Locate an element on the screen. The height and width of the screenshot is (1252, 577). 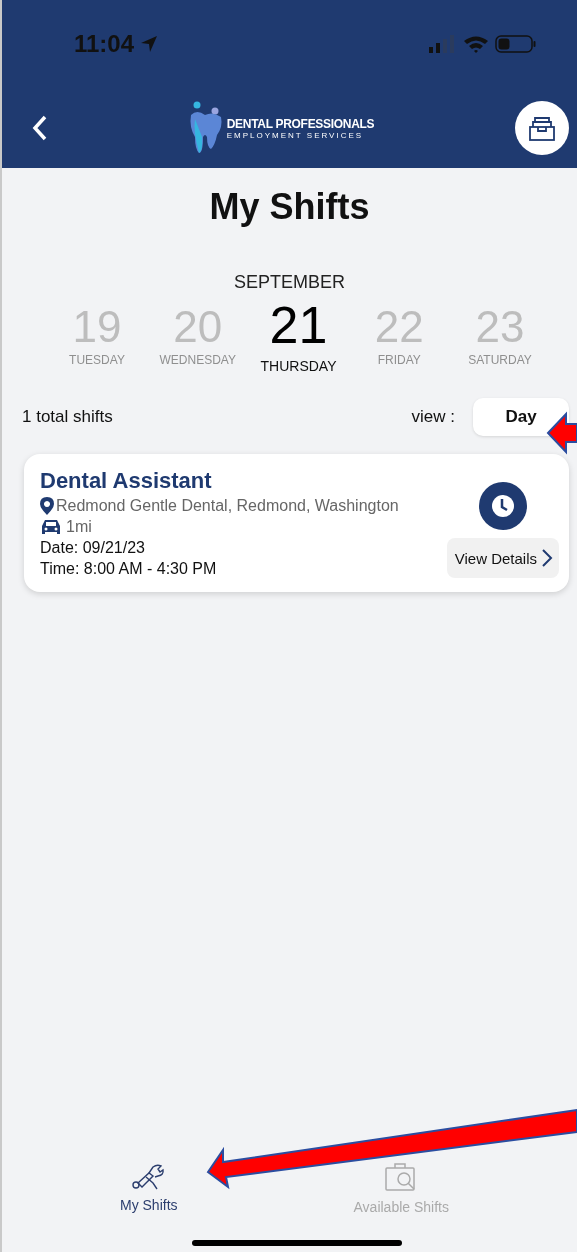
view-label: view : is located at coordinates (433, 417).